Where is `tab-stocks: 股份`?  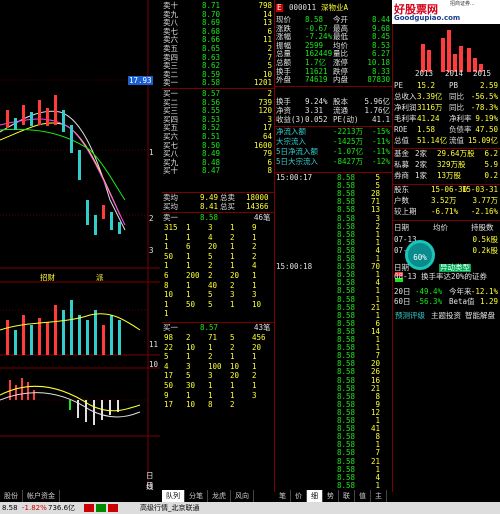
tab-stocks: 股份 is located at coordinates (11, 496).